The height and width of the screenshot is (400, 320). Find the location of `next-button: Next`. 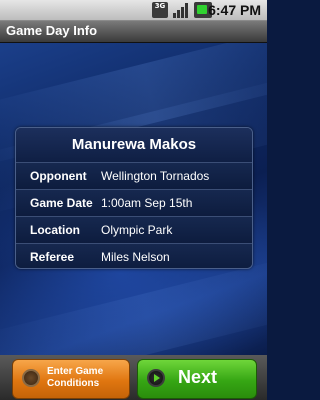

next-button: Next is located at coordinates (197, 379).